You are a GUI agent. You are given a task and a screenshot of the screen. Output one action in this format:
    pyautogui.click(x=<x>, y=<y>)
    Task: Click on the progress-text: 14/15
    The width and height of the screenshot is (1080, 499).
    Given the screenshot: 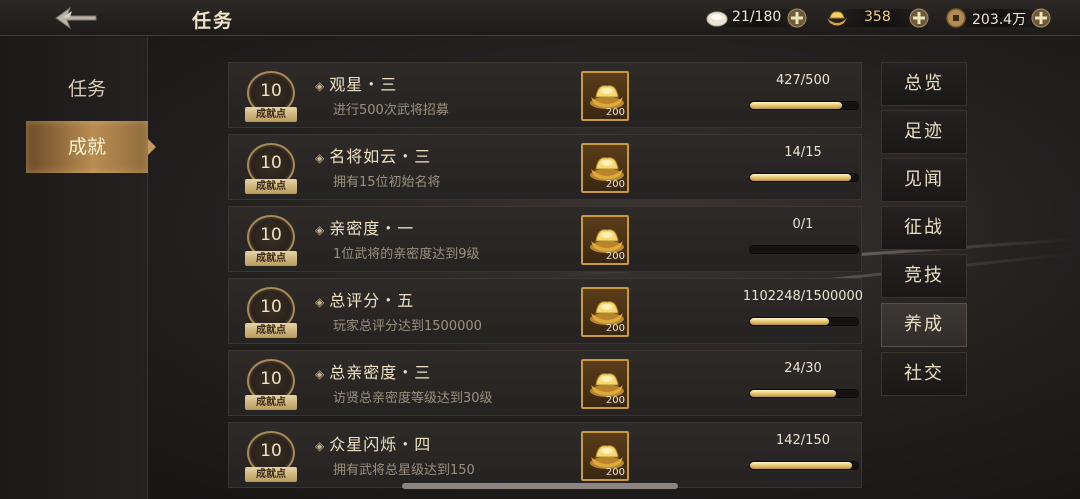 What is the action you would take?
    pyautogui.click(x=803, y=152)
    